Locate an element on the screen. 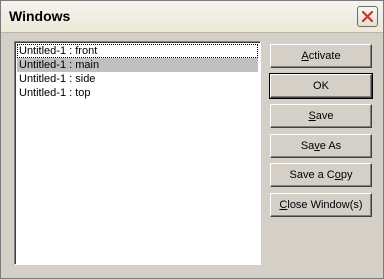 The image size is (384, 279). close-button is located at coordinates (367, 16).